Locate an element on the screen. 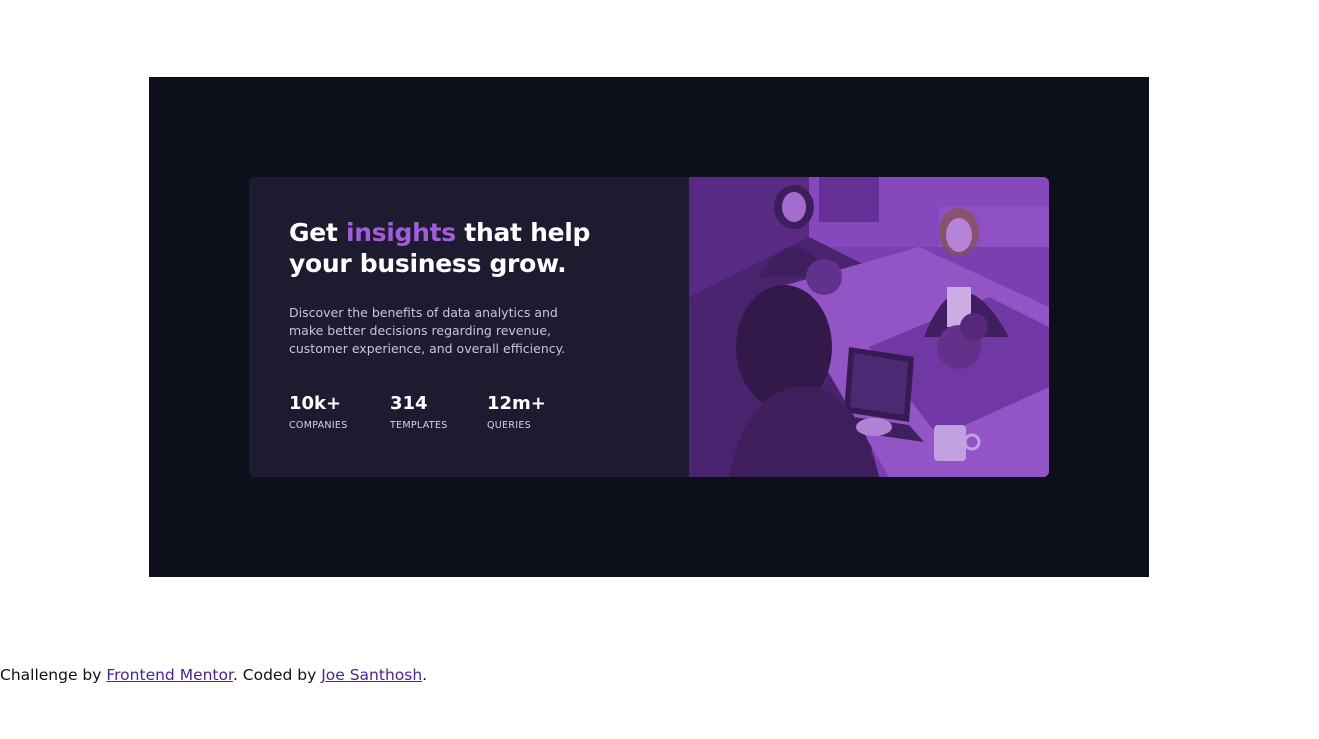 The width and height of the screenshot is (1319, 739). author-link: Joe Santhosh is located at coordinates (371, 675).